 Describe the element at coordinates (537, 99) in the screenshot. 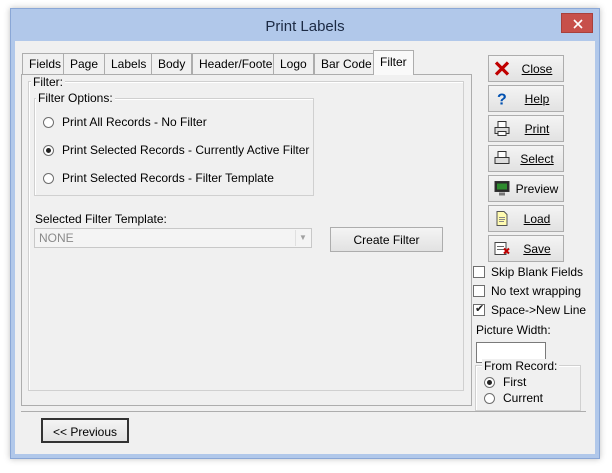

I see `help-label: Help` at that location.